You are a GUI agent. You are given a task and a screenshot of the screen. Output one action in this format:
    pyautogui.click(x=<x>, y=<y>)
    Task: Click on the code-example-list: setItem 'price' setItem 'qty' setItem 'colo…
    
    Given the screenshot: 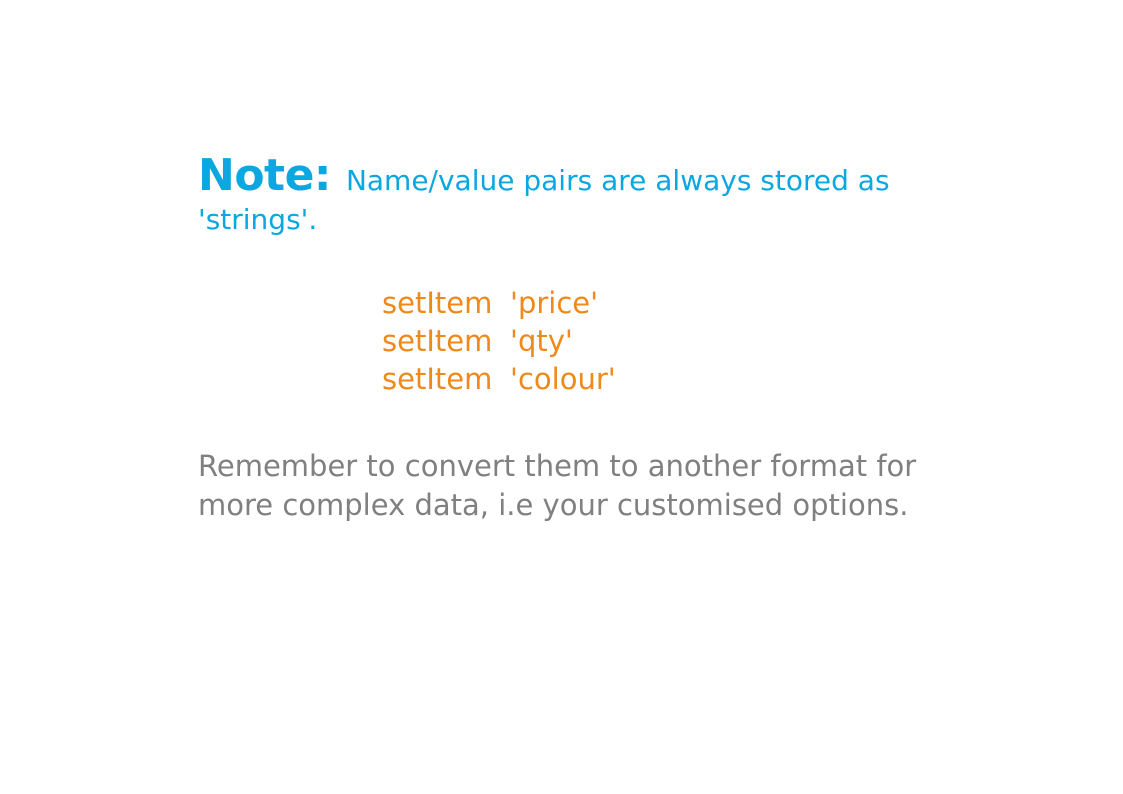 What is the action you would take?
    pyautogui.click(x=499, y=341)
    